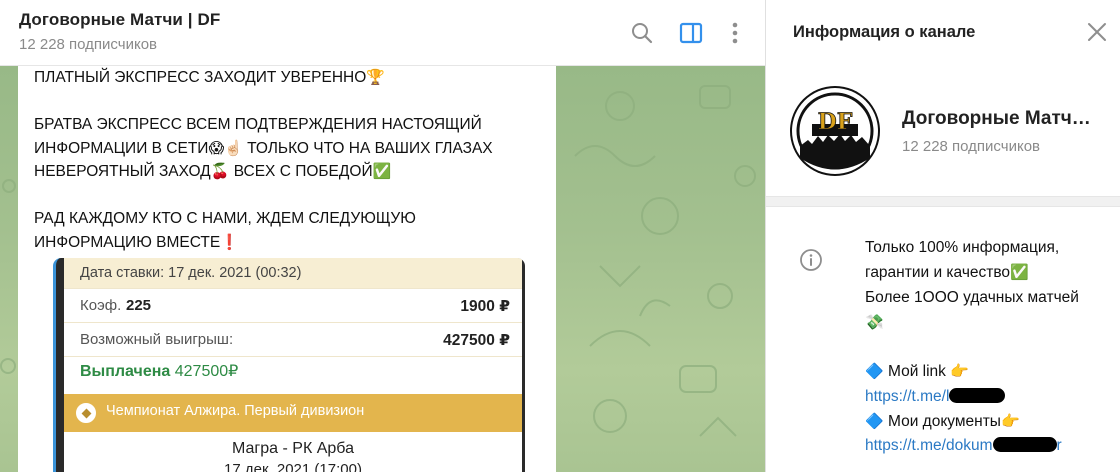 The height and width of the screenshot is (472, 1120). I want to click on win-value: 427500 ₽, so click(476, 340).